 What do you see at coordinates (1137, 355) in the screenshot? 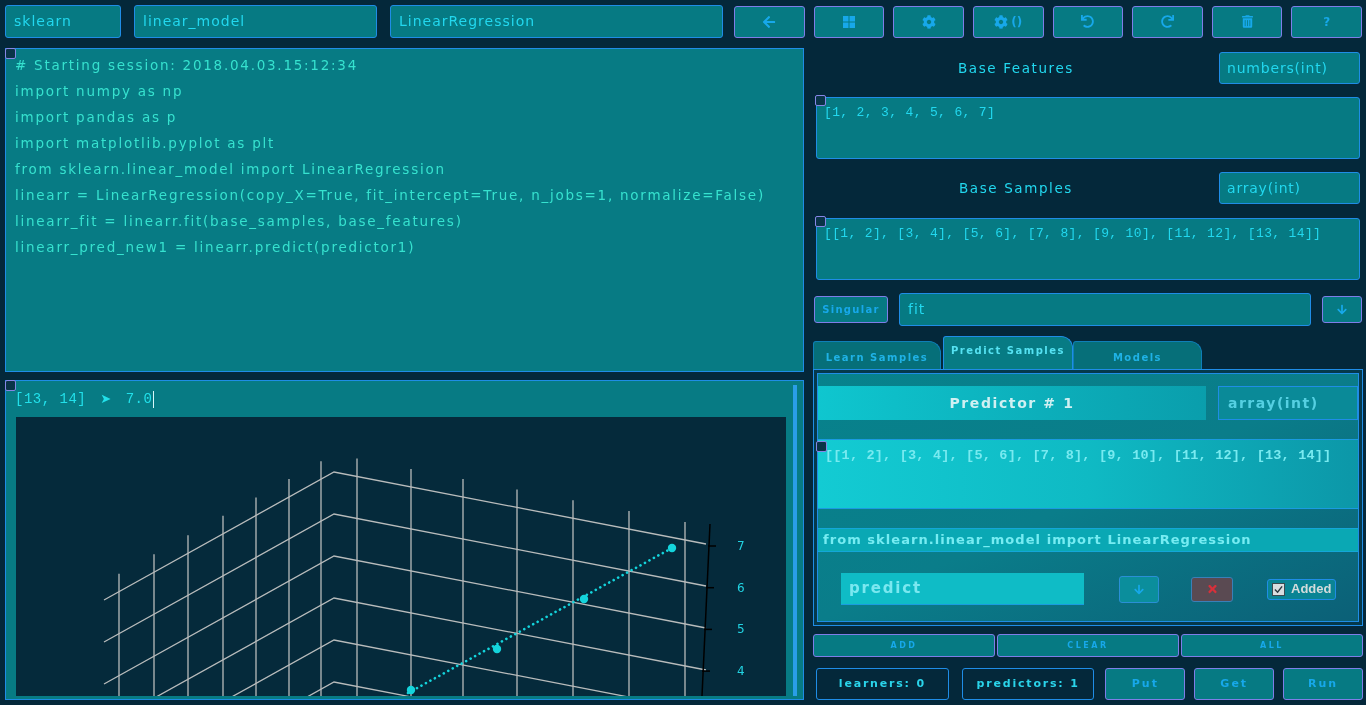
I see `tab: Models` at bounding box center [1137, 355].